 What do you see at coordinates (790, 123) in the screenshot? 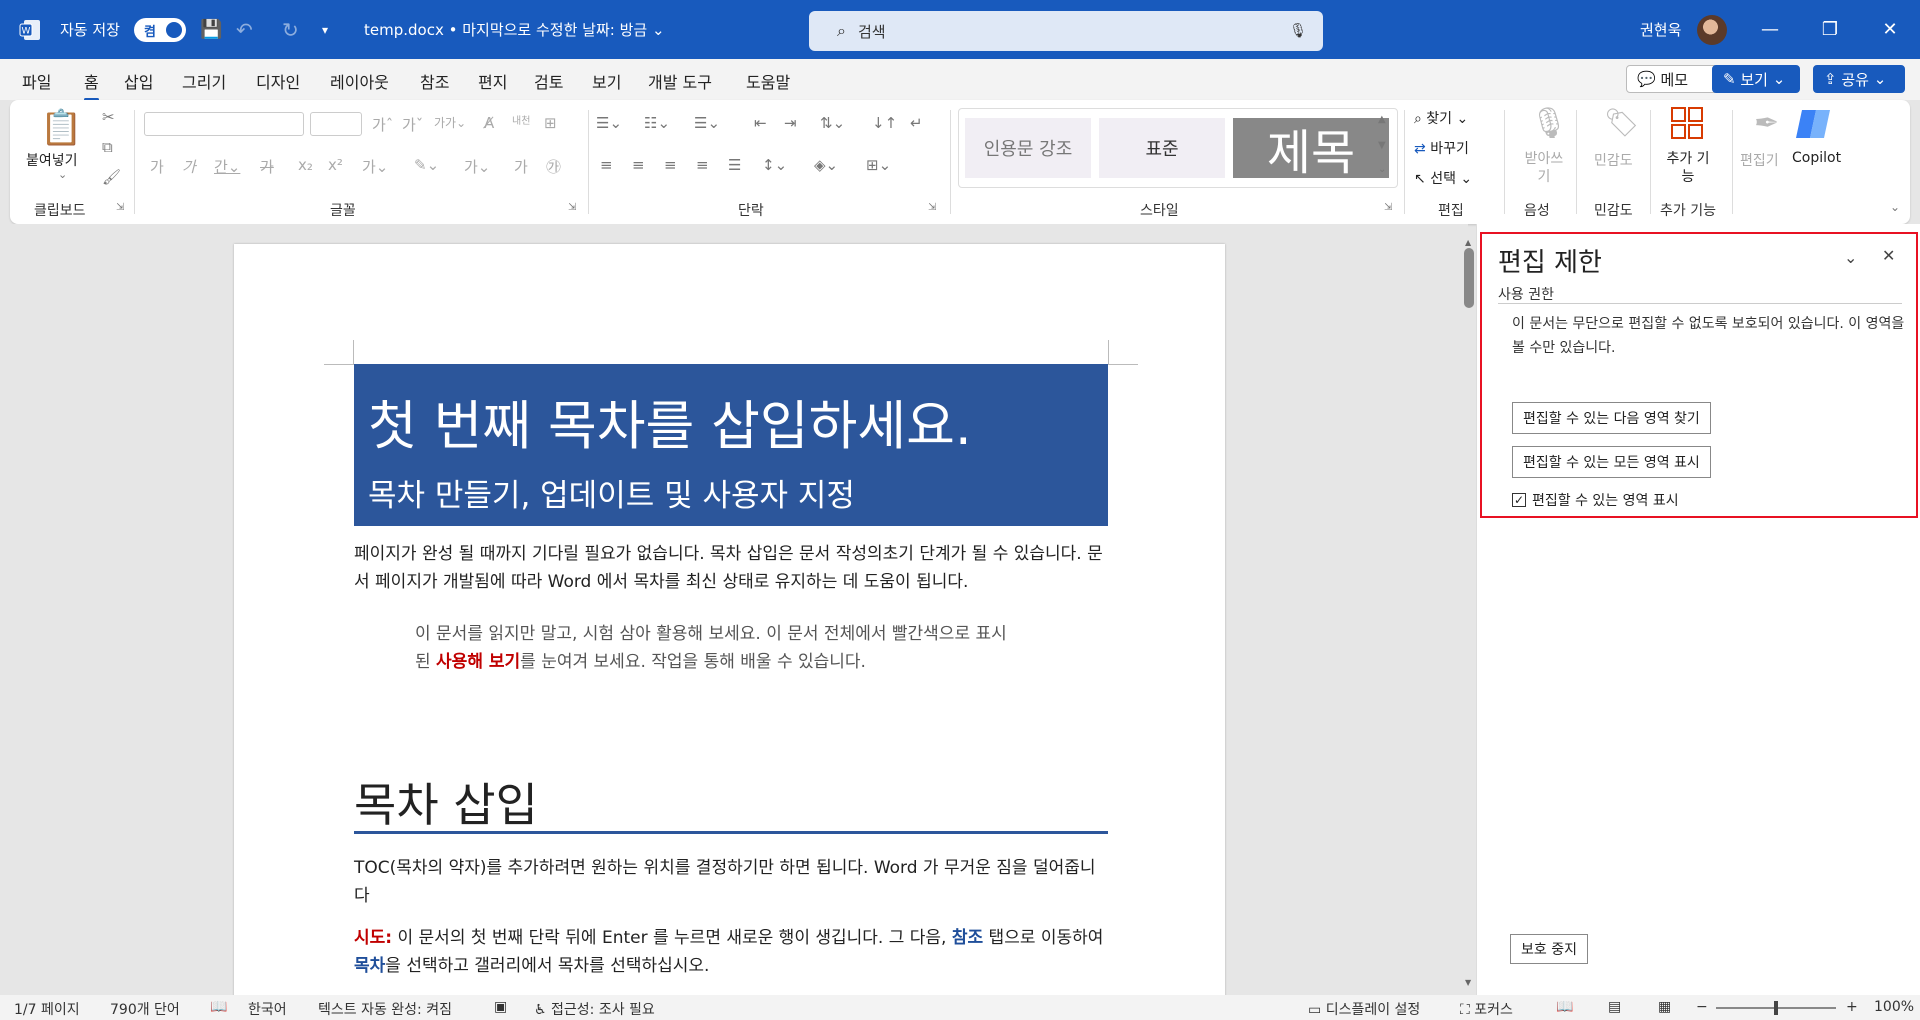
I see `increase-indent-icon: ⇥` at bounding box center [790, 123].